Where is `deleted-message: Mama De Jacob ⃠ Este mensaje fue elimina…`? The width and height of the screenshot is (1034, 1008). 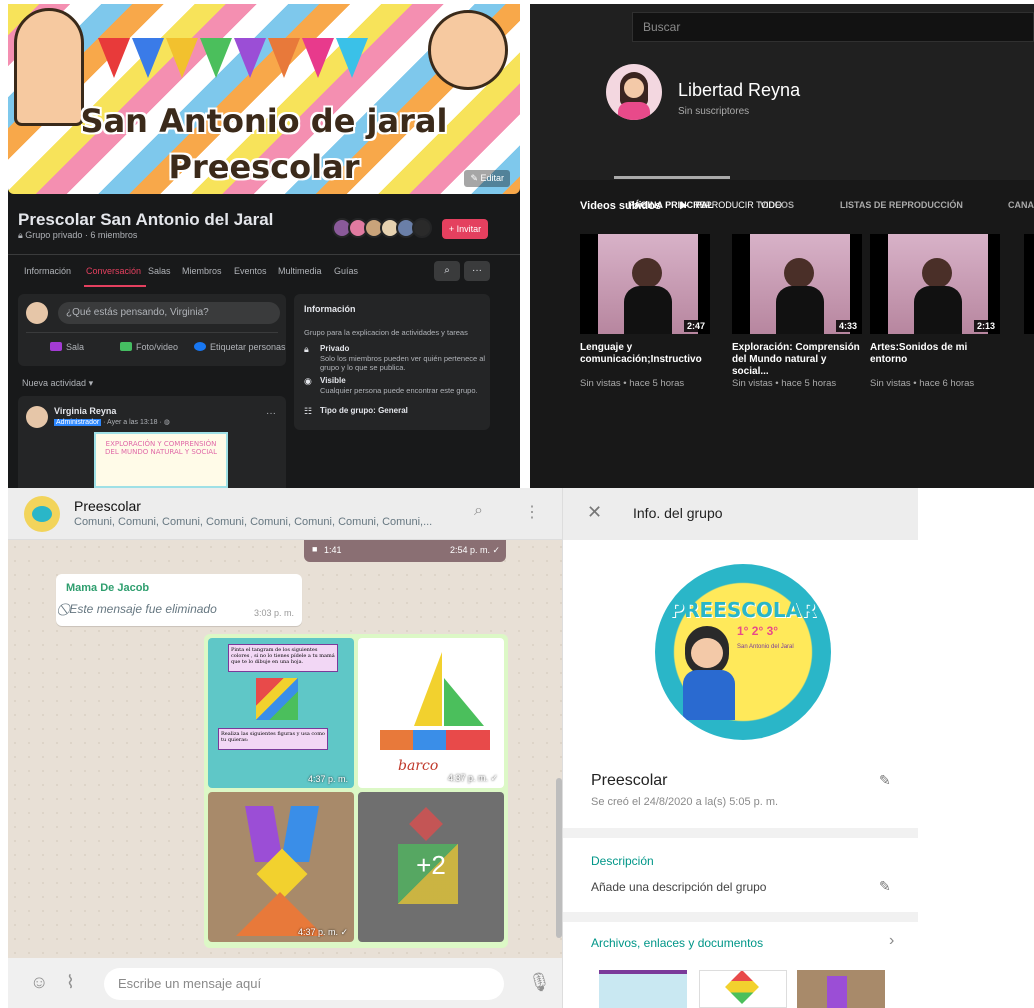
deleted-message: Mama De Jacob ⃠ Este mensaje fue elimina… is located at coordinates (179, 600).